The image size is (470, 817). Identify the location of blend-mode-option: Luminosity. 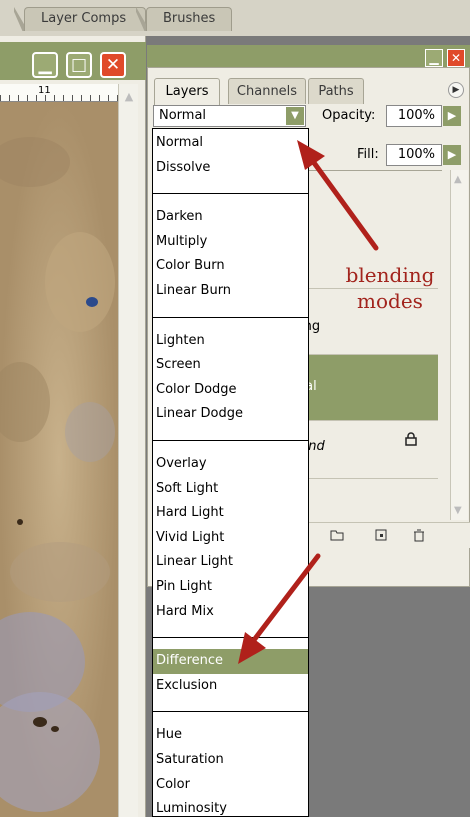
(230, 807).